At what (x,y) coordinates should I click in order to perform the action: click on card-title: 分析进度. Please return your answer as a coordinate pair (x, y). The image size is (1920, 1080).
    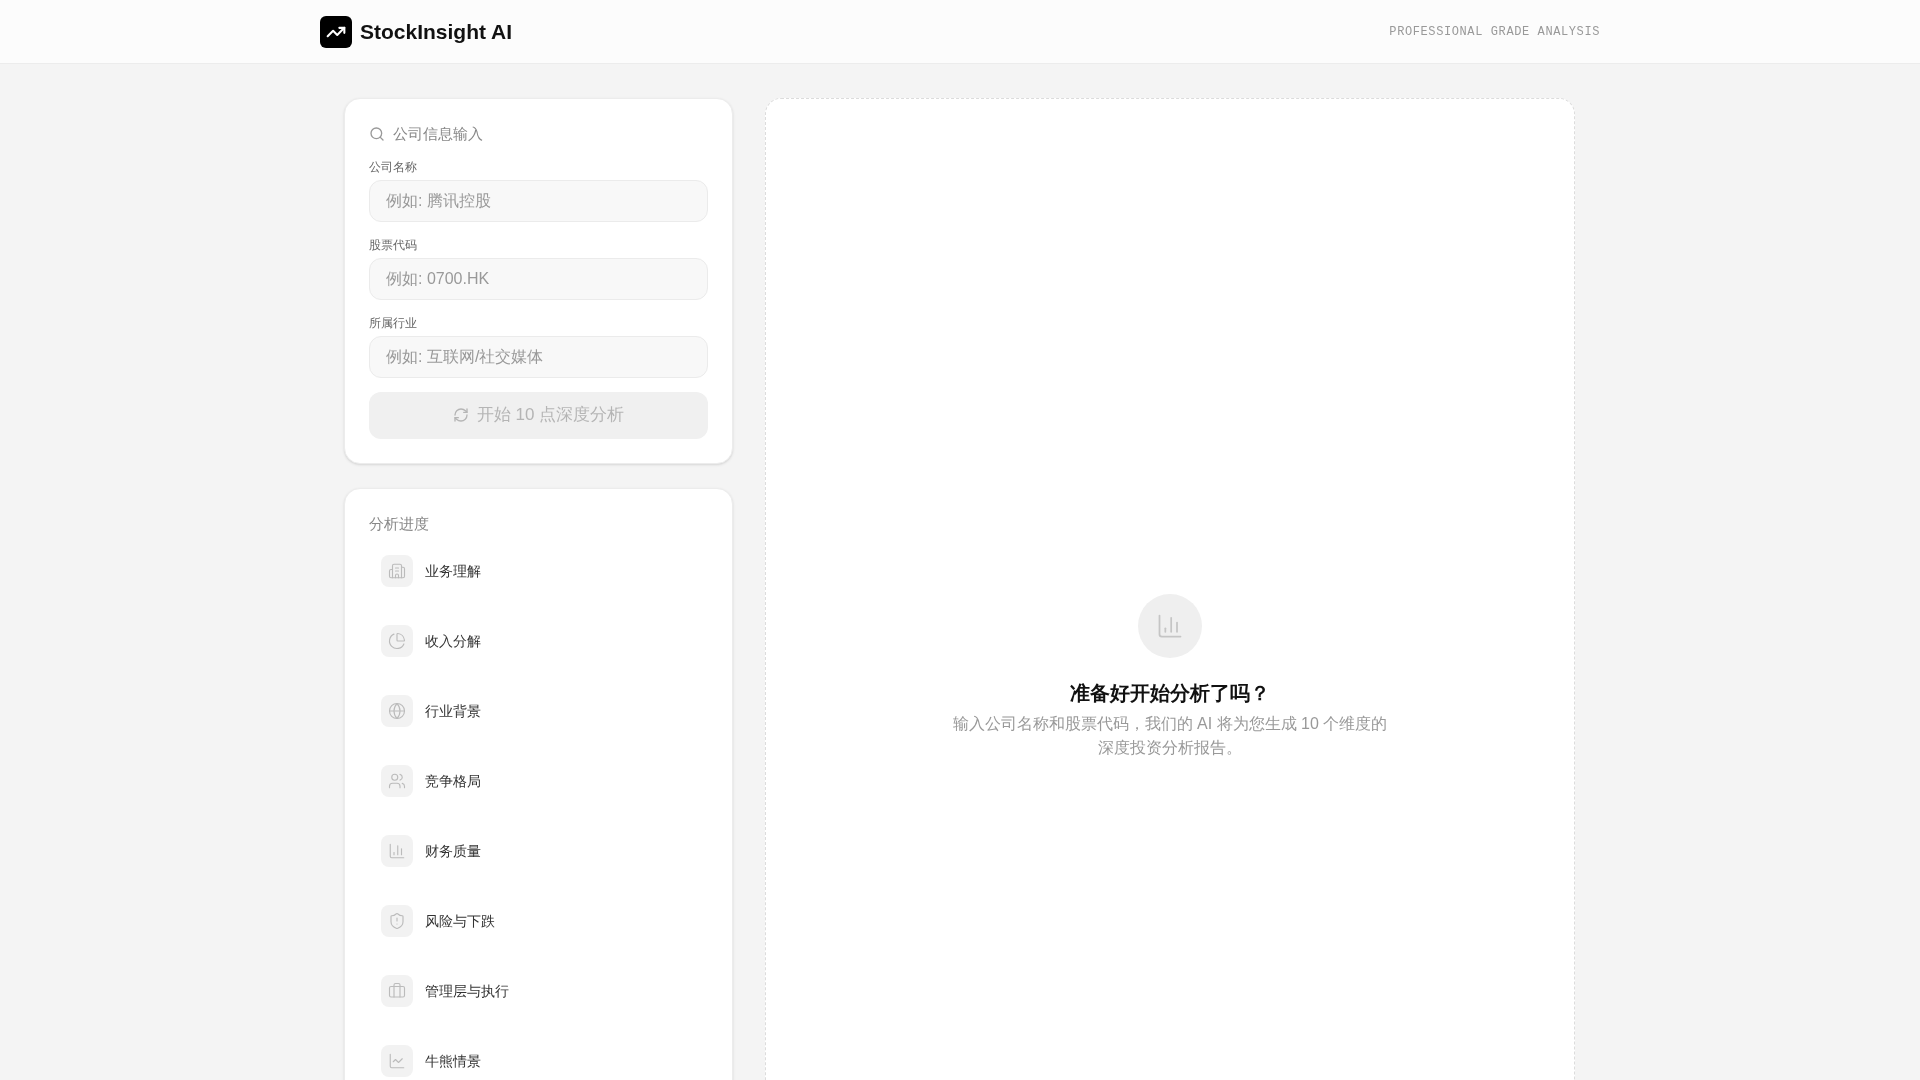
    Looking at the image, I should click on (399, 523).